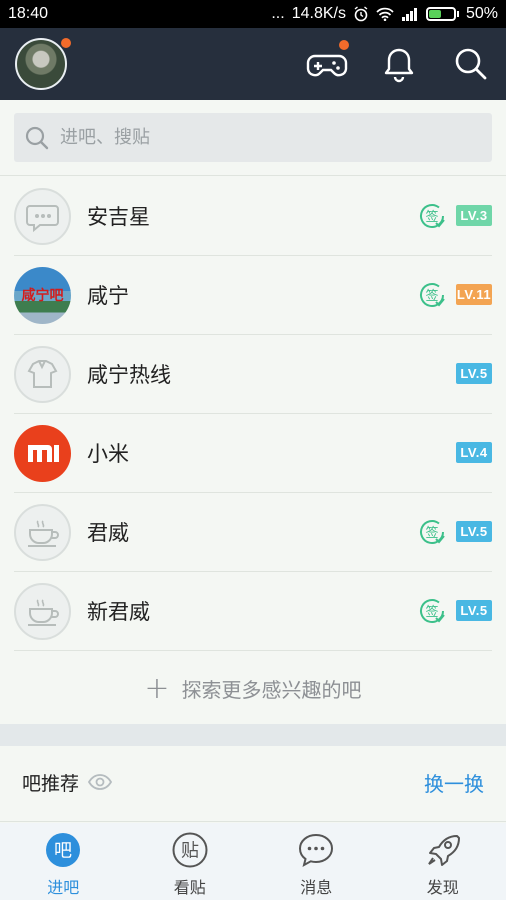 Image resolution: width=506 pixels, height=900 pixels. I want to click on forum-item: 新君威 签 LV.5, so click(253, 611).